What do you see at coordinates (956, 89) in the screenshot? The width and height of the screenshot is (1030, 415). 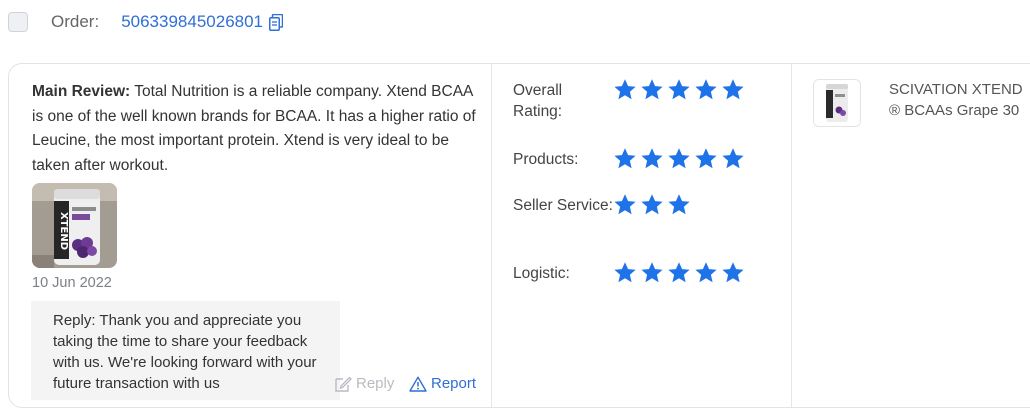 I see `product-name-line1: SCIVATION XTEND` at bounding box center [956, 89].